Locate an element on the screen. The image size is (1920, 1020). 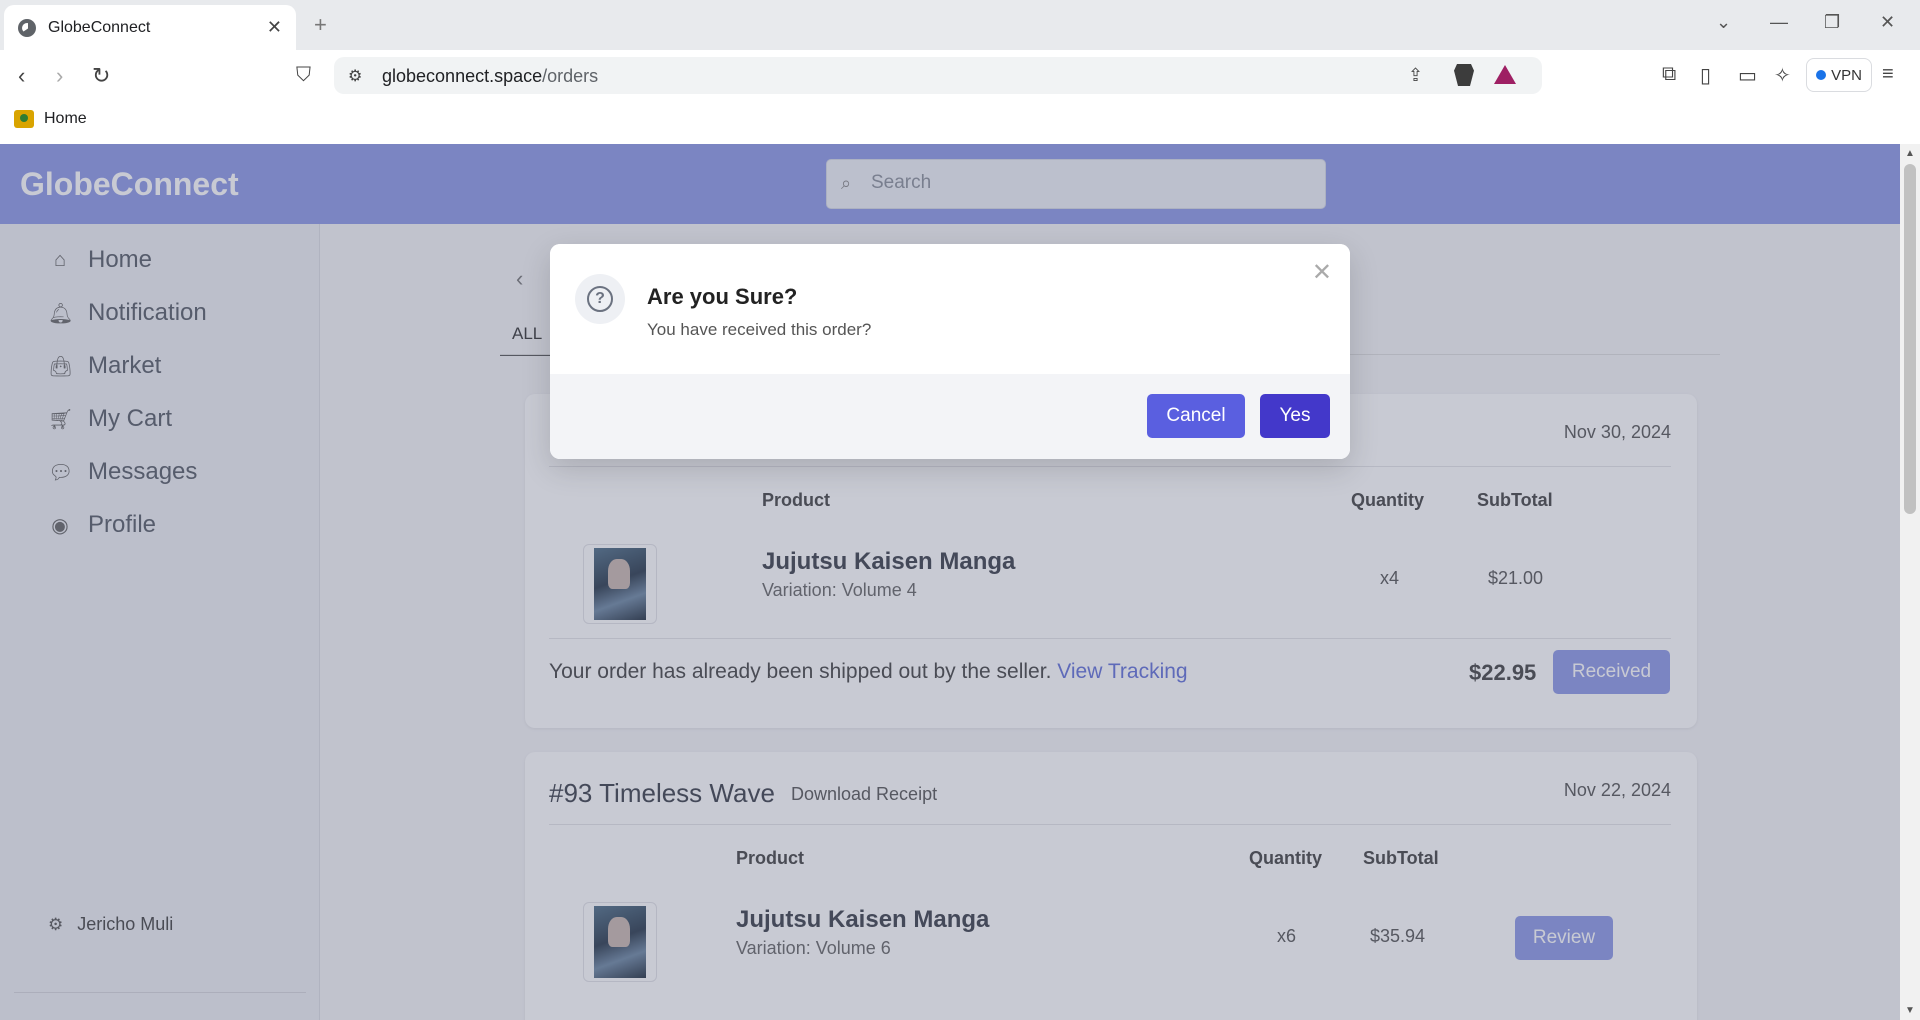
sidebar-toggle-icon: ▯ is located at coordinates (1705, 75).